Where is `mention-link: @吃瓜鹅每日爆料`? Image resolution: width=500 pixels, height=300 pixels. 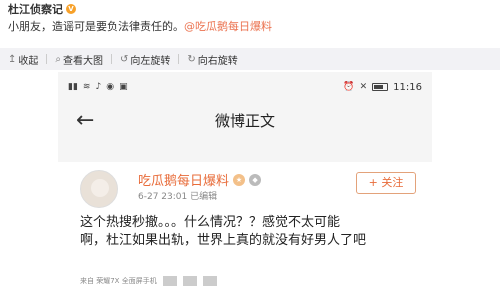 mention-link: @吃瓜鹅每日爆料 is located at coordinates (228, 26).